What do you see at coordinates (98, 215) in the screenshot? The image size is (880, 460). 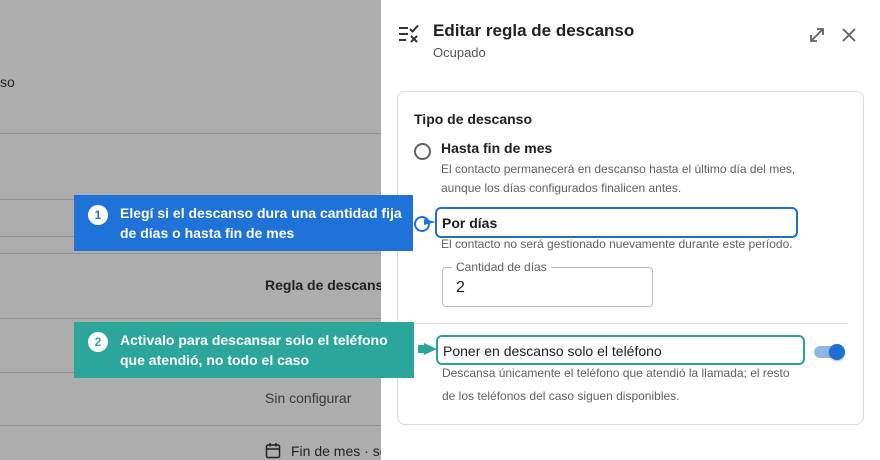 I see `callout-1-number: 1` at bounding box center [98, 215].